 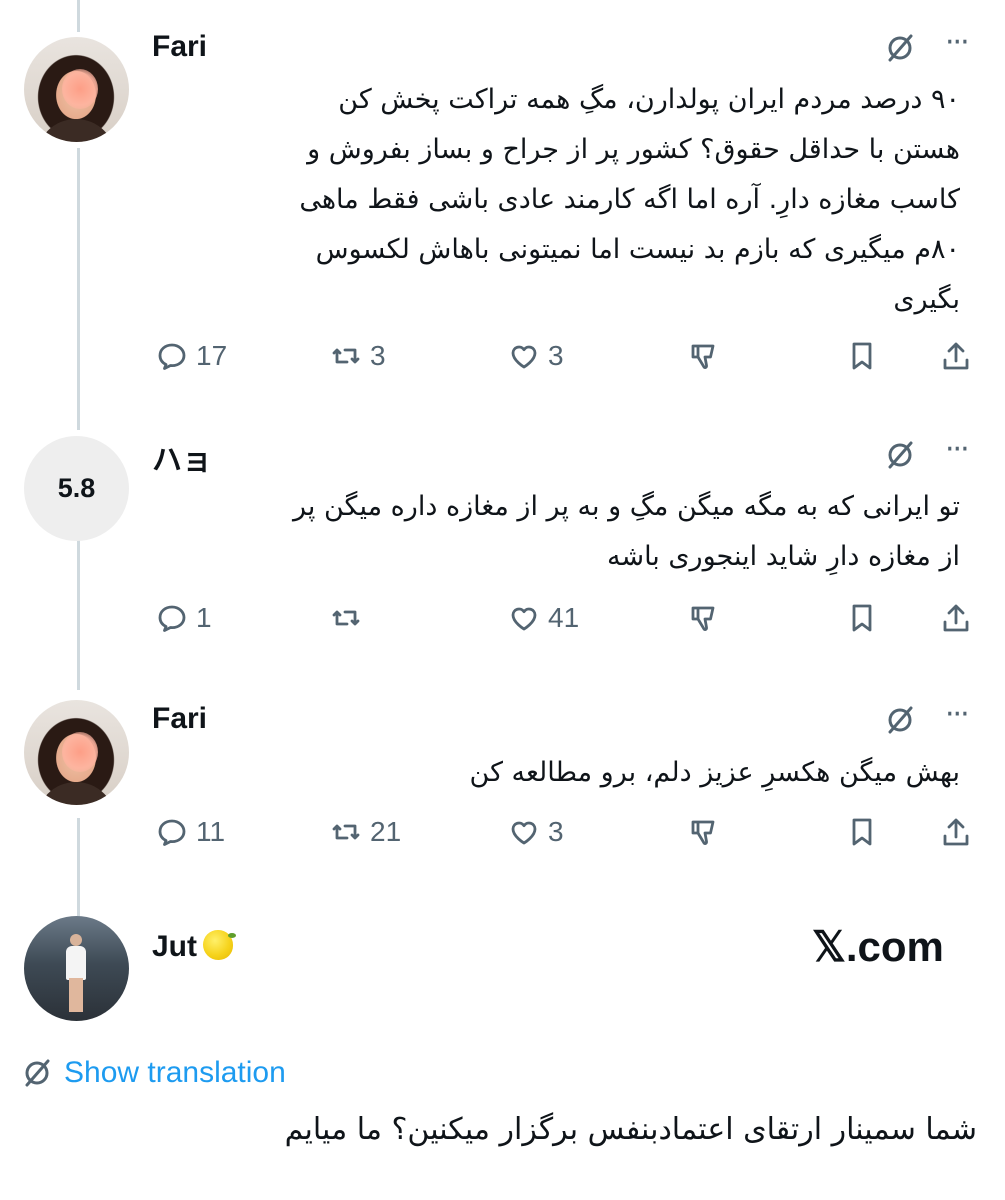 I want to click on show-translation-label: Show translation, so click(x=175, y=1072).